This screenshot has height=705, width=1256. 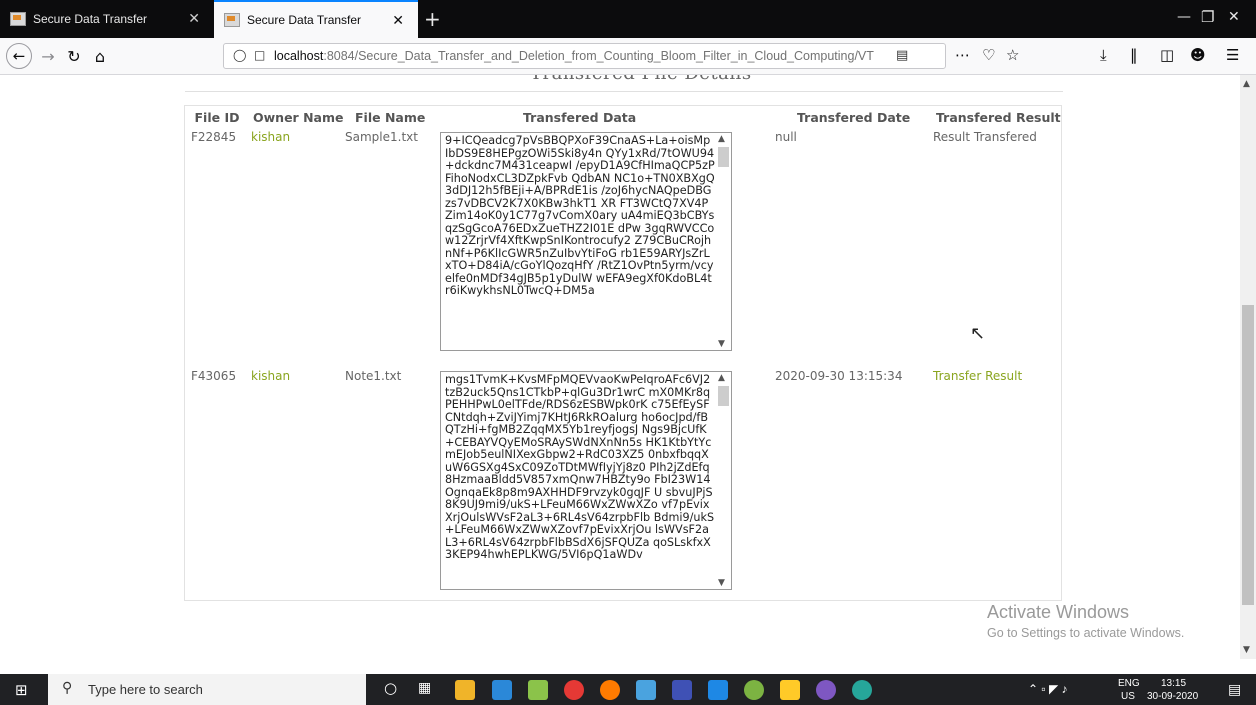 What do you see at coordinates (682, 690) in the screenshot?
I see `netbeans-icon` at bounding box center [682, 690].